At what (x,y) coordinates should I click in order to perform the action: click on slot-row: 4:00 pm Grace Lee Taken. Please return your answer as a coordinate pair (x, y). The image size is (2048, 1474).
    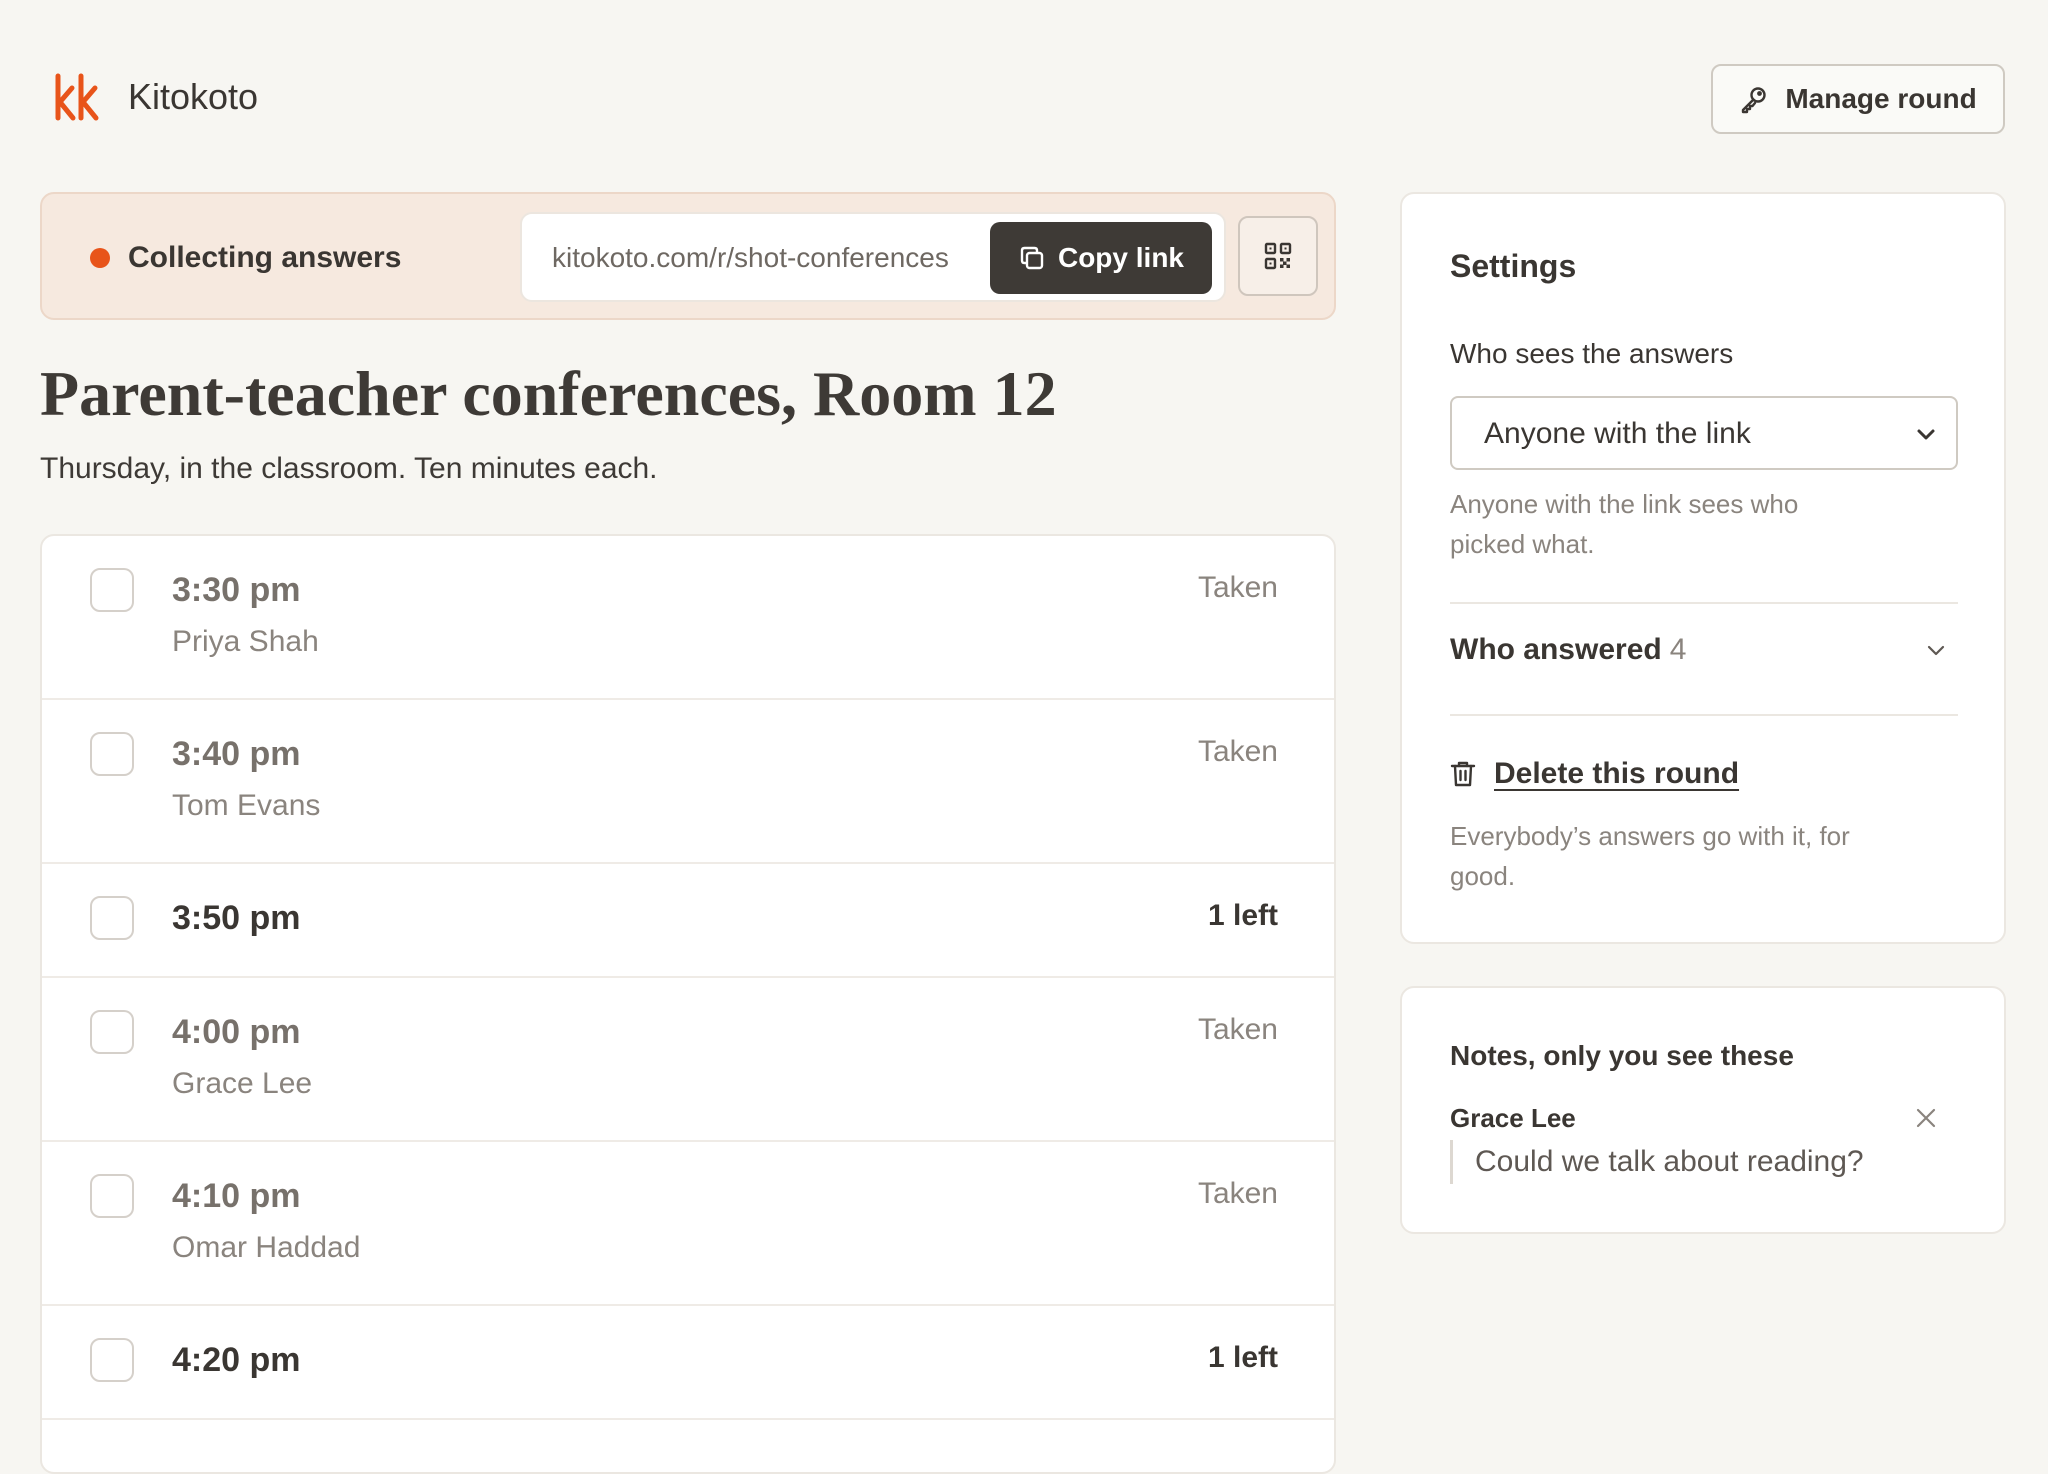
    Looking at the image, I should click on (688, 1060).